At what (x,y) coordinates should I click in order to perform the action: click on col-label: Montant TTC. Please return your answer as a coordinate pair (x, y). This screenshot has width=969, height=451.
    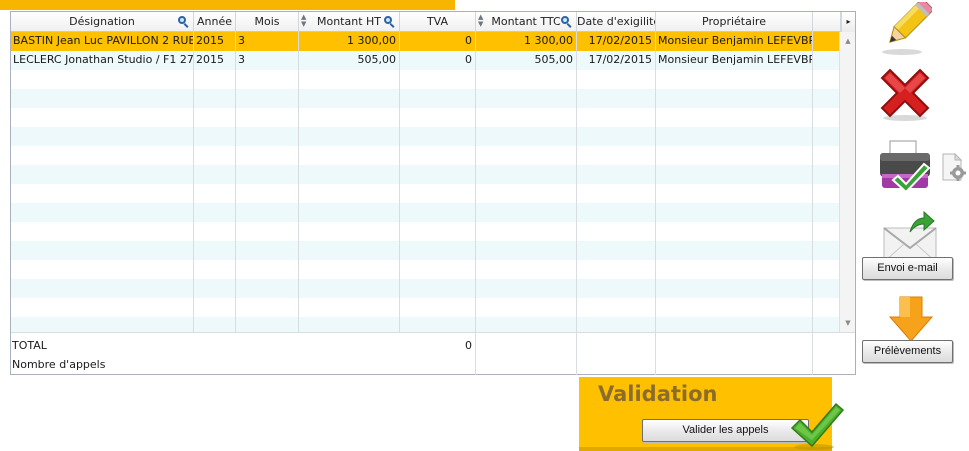
    Looking at the image, I should click on (526, 21).